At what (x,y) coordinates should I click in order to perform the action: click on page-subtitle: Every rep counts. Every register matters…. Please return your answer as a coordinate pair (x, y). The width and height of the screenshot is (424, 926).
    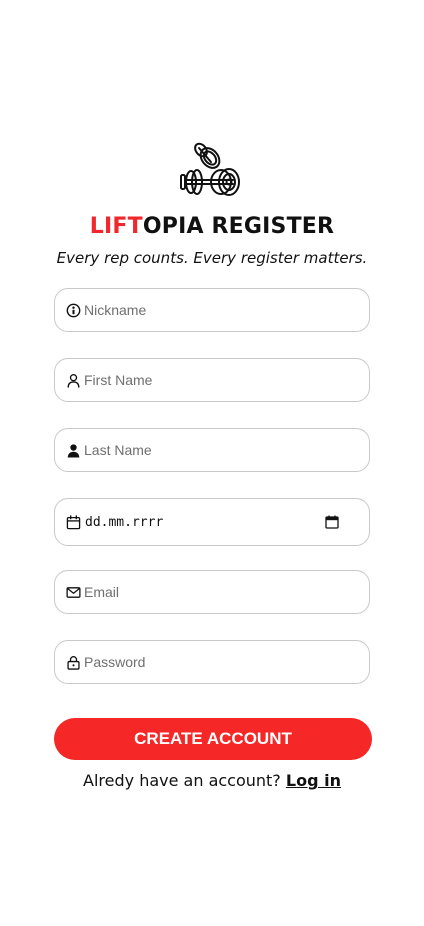
    Looking at the image, I should click on (212, 258).